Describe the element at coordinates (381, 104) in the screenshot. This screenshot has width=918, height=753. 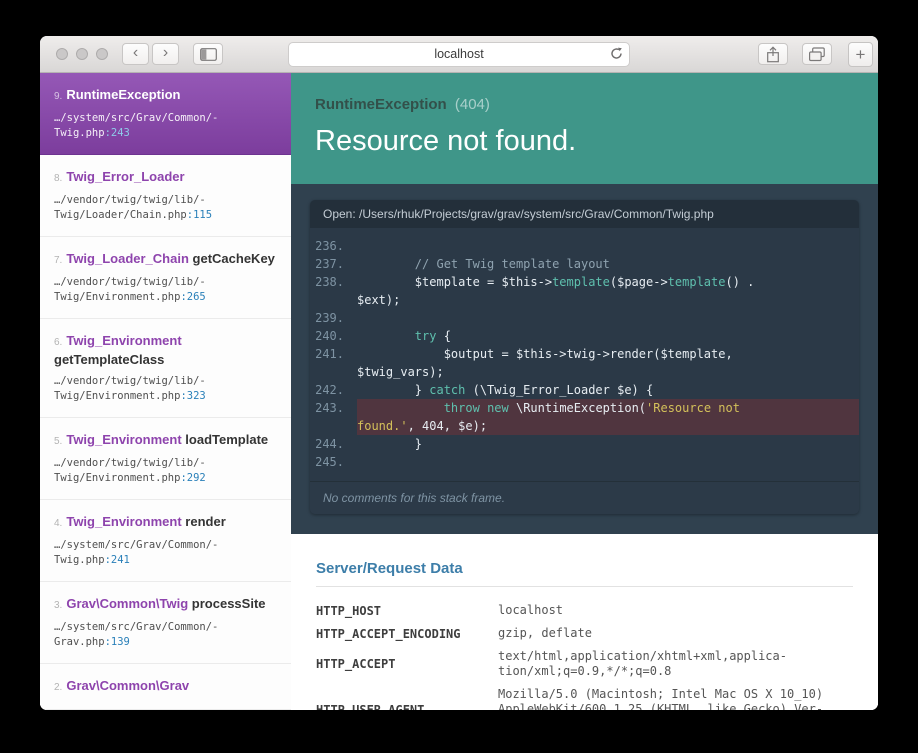
I see `exception-class: RuntimeException` at that location.